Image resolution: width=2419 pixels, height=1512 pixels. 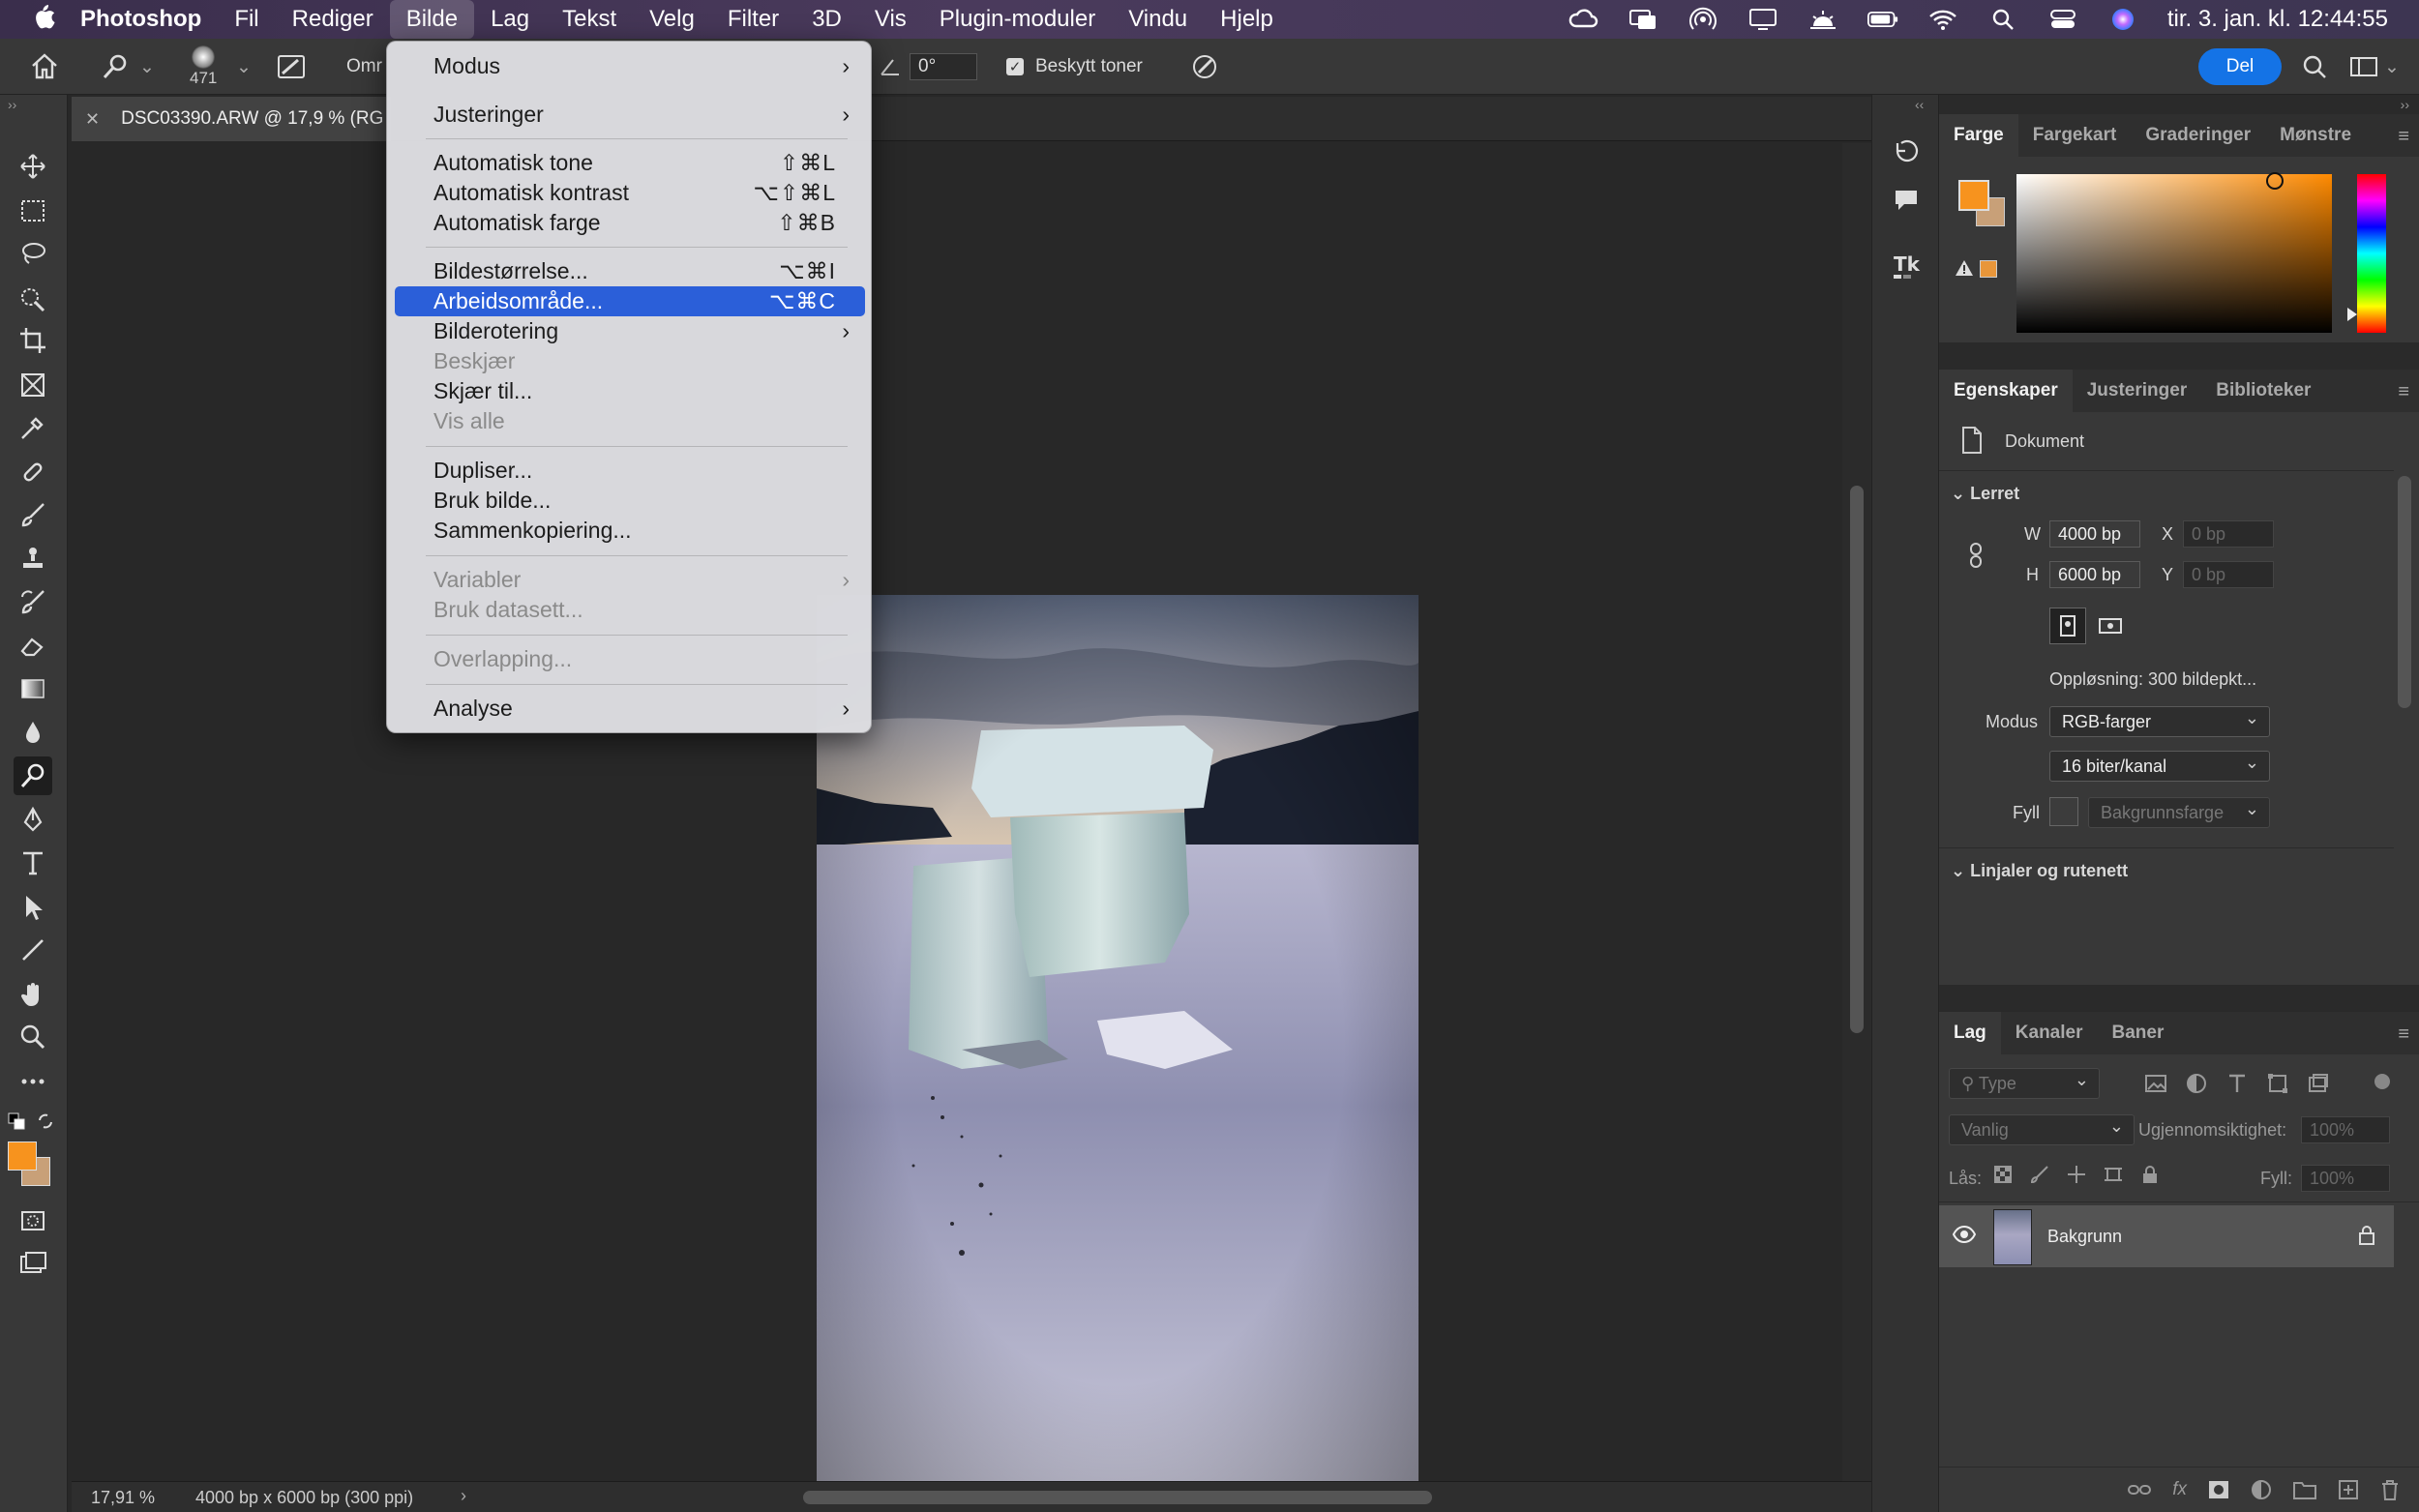 What do you see at coordinates (44, 67) in the screenshot?
I see `home-icon` at bounding box center [44, 67].